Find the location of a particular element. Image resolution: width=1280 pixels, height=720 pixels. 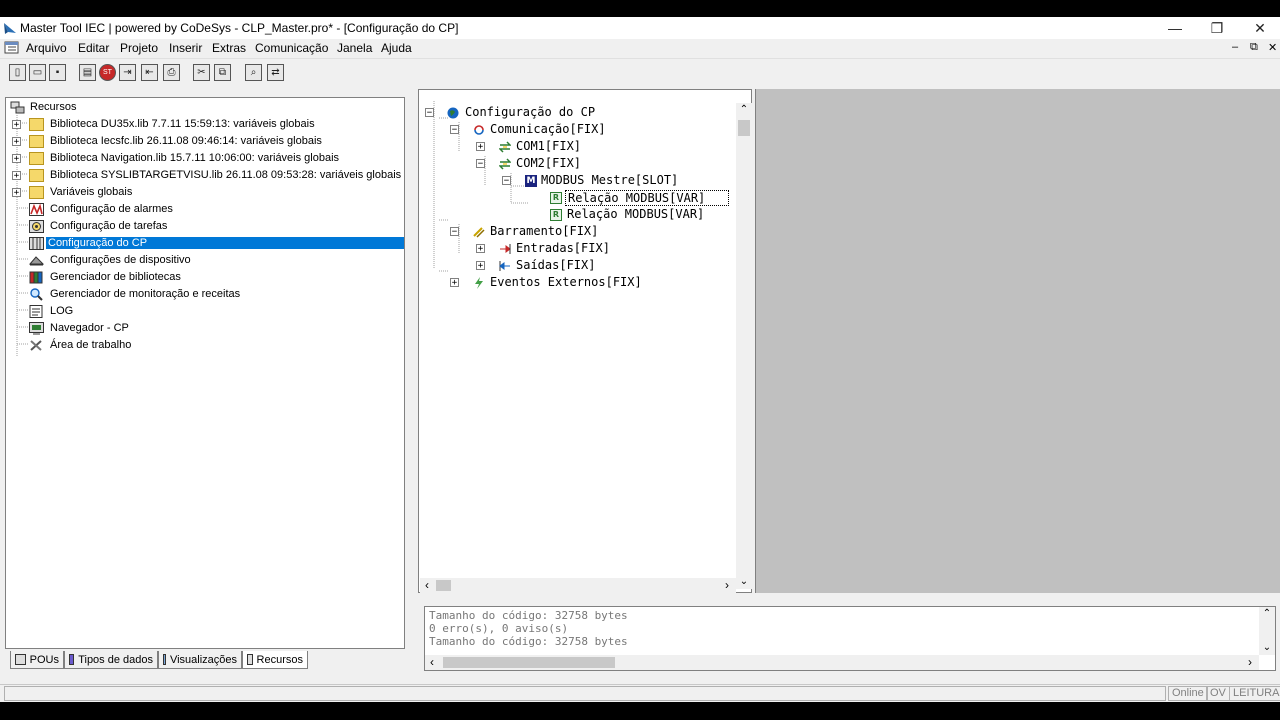

config-horizontal-scrollbar: ‹ › is located at coordinates (578, 585).